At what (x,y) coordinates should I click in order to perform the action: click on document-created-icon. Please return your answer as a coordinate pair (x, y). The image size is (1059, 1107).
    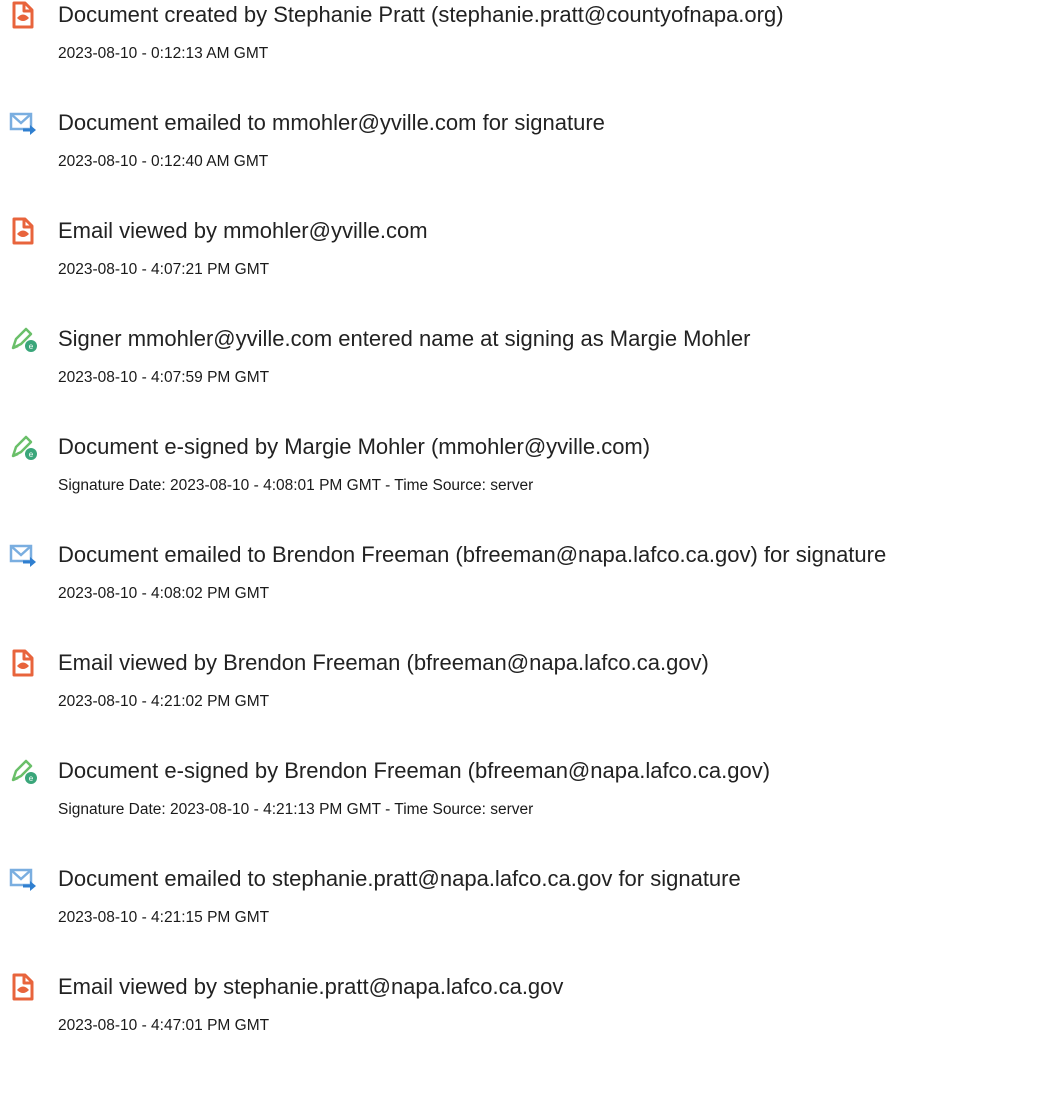
    Looking at the image, I should click on (23, 15).